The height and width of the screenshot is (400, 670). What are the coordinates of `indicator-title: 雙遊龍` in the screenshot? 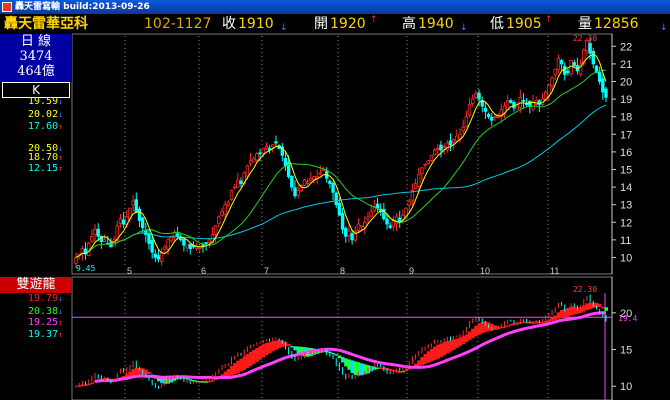 It's located at (36, 285).